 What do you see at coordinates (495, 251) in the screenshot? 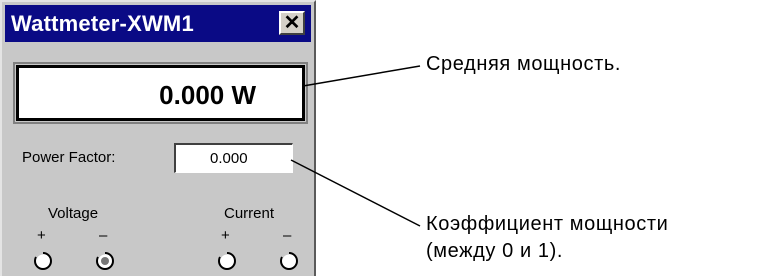
I see `power-factor-callout-line2: (между 0 и 1).` at bounding box center [495, 251].